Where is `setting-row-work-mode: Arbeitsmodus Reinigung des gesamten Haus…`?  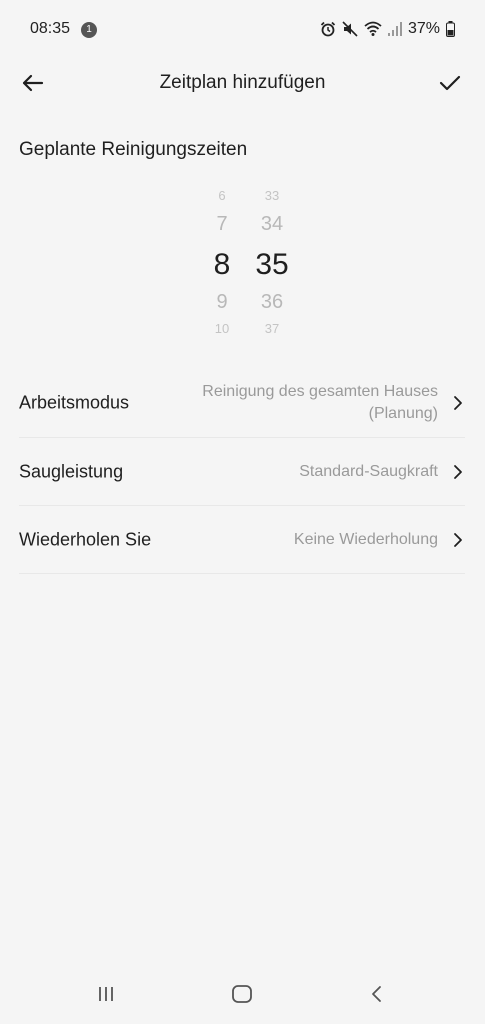 setting-row-work-mode: Arbeitsmodus Reinigung des gesamten Haus… is located at coordinates (242, 403).